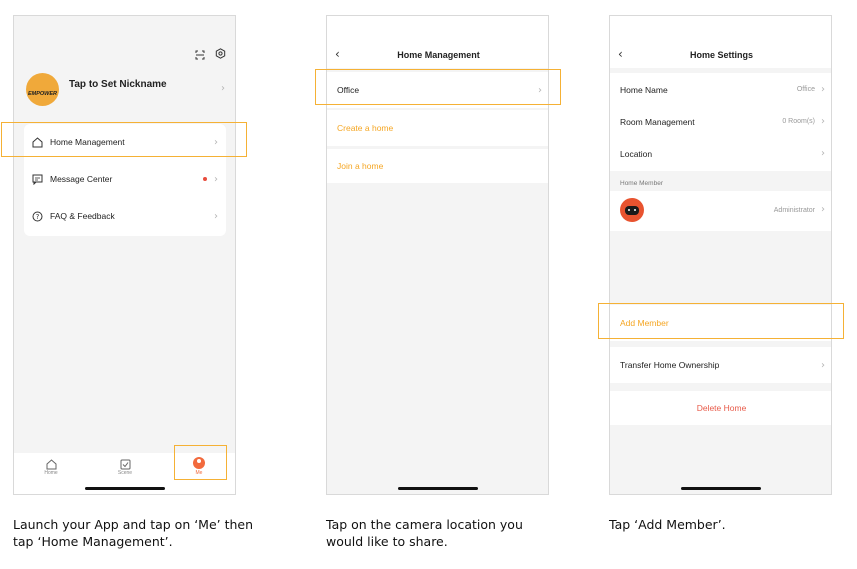  What do you see at coordinates (360, 166) in the screenshot?
I see `join-home-link: Join a home` at bounding box center [360, 166].